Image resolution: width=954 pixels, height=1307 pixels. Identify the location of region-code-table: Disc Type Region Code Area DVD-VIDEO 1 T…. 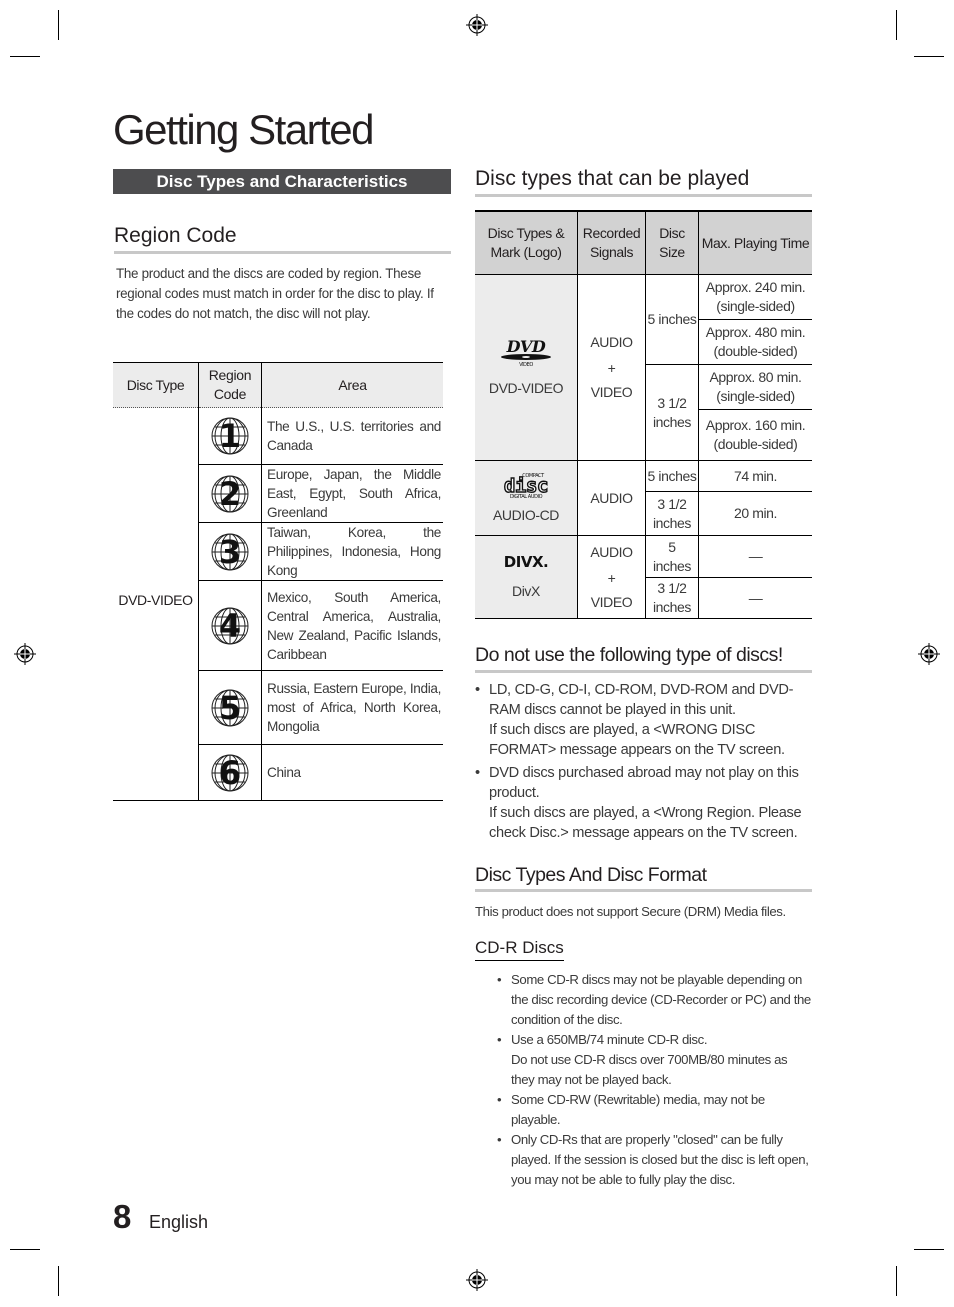
(278, 581).